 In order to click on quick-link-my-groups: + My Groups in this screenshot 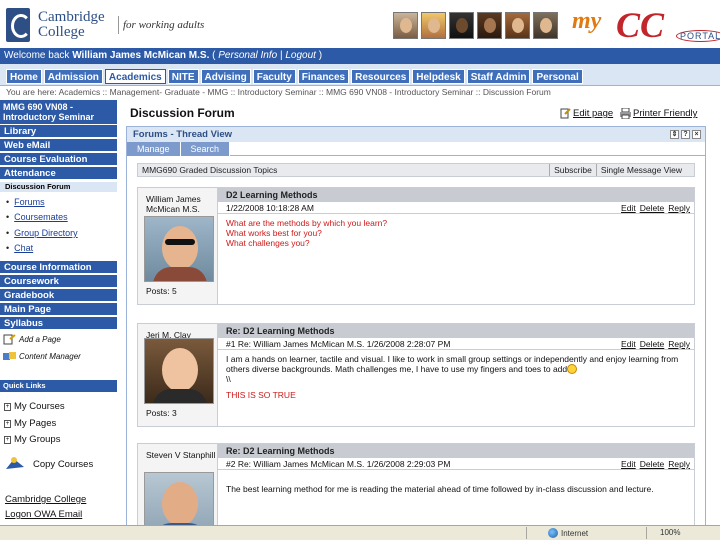, I will do `click(32, 439)`.